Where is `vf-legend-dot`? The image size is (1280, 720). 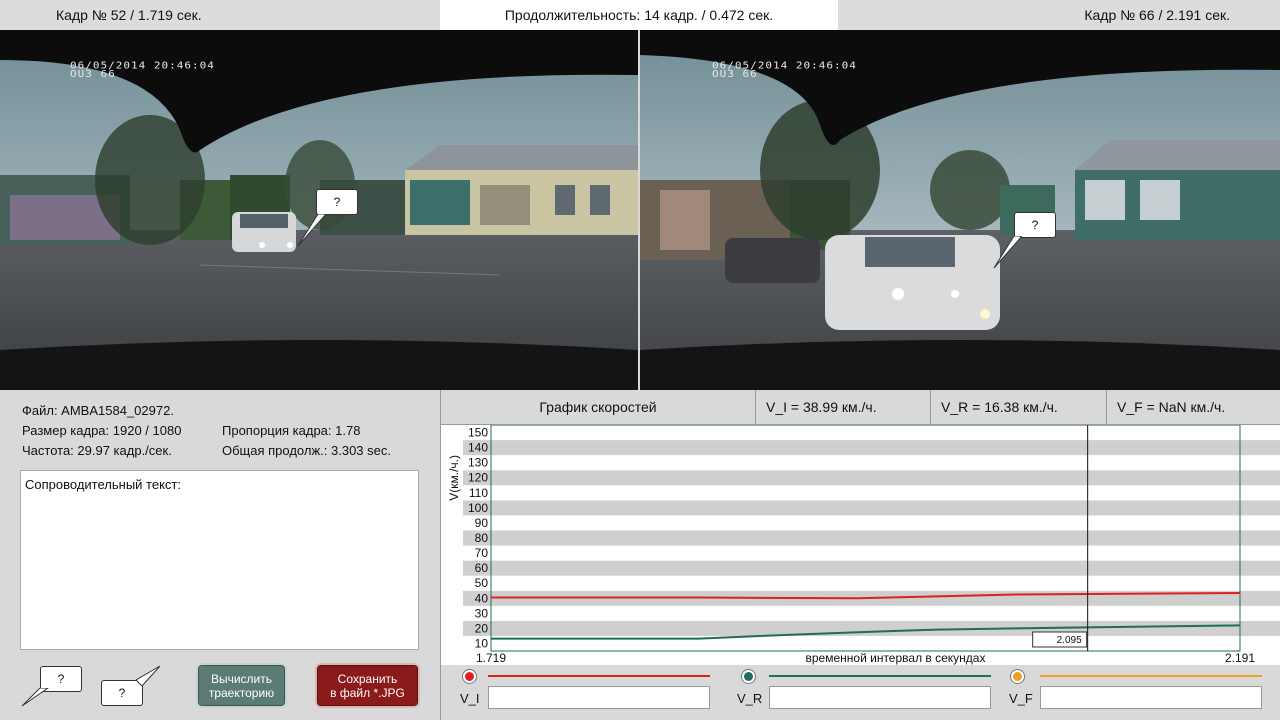
vf-legend-dot is located at coordinates (1017, 676).